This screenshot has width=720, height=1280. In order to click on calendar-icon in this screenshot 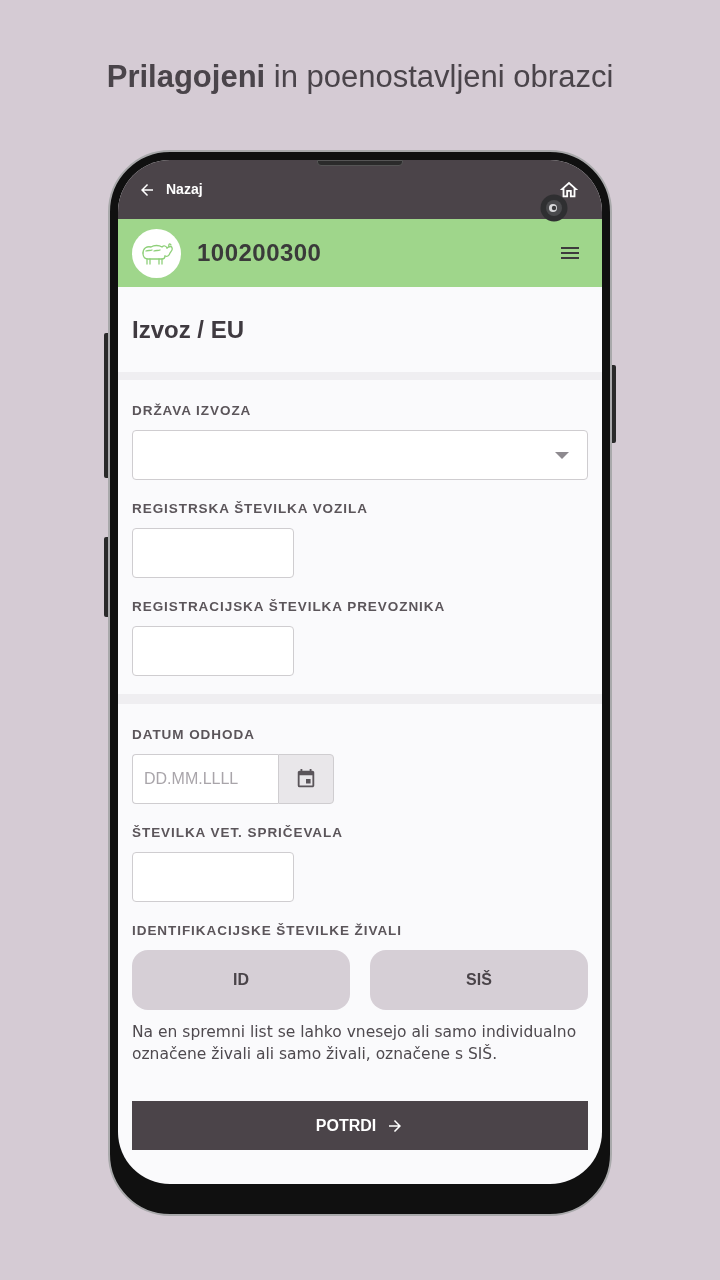, I will do `click(306, 779)`.